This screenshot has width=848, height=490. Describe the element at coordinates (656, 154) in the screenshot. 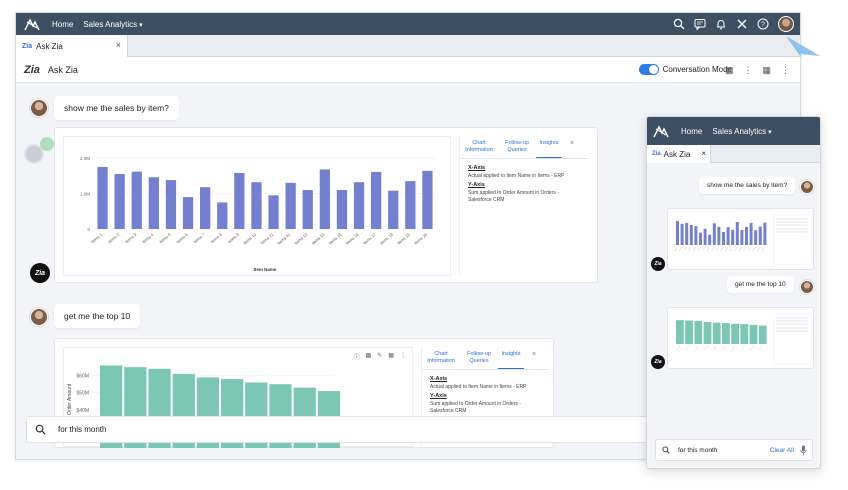

I see `zia-logo-icon: Zia` at that location.